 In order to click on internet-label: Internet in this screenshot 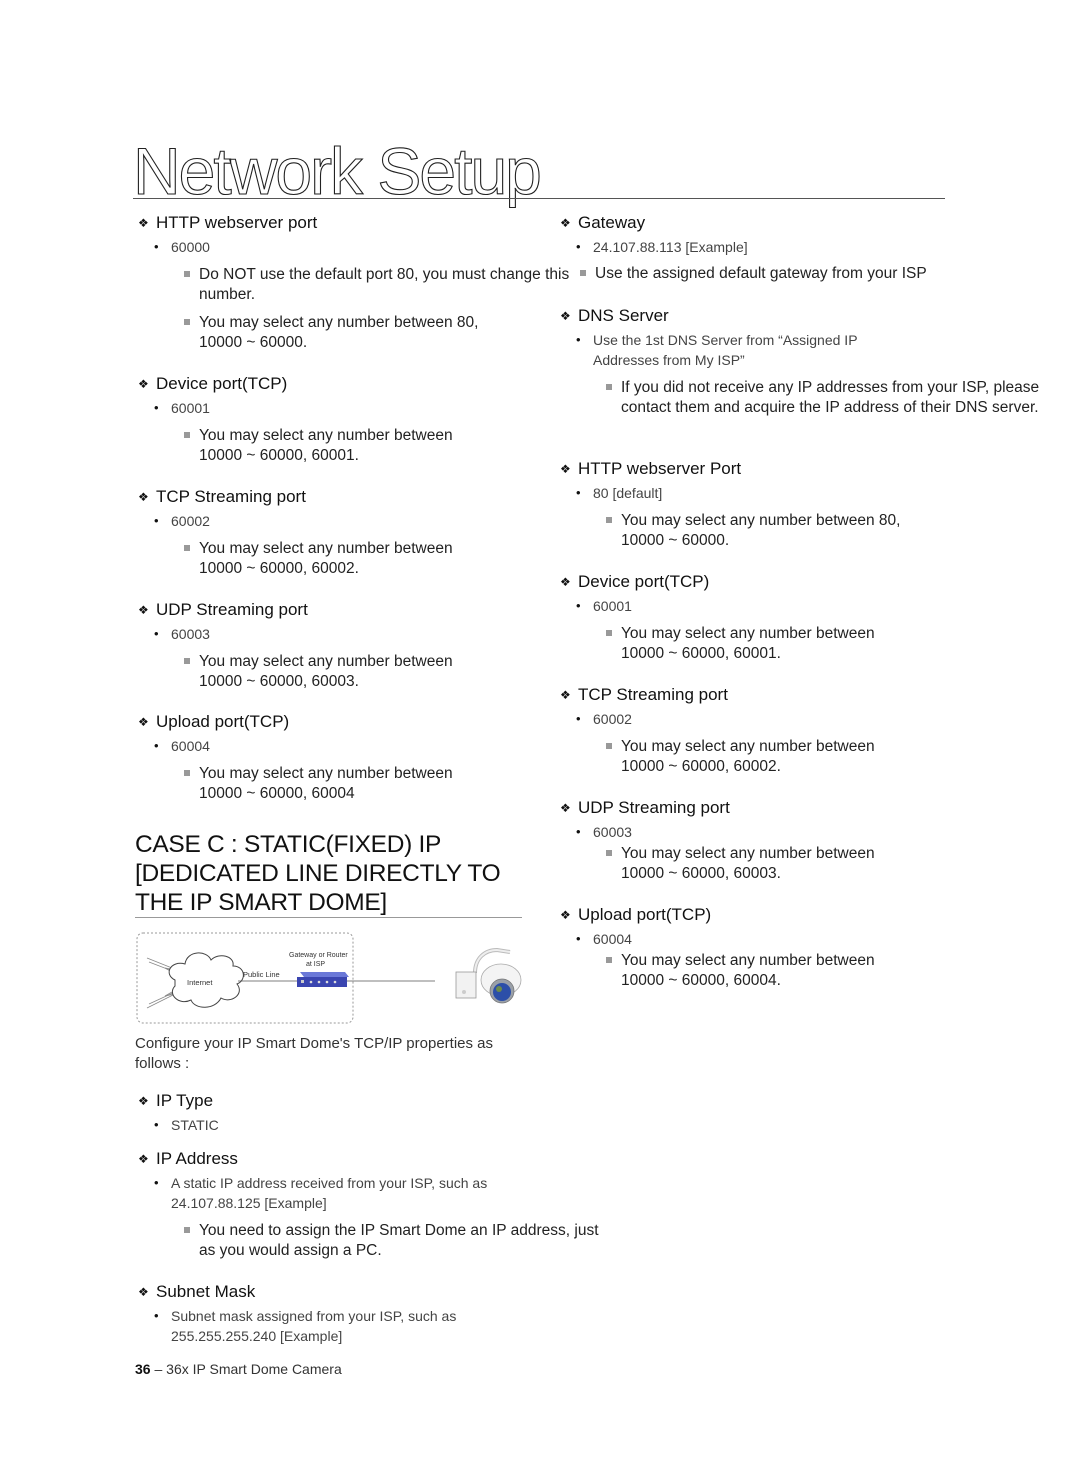, I will do `click(200, 982)`.